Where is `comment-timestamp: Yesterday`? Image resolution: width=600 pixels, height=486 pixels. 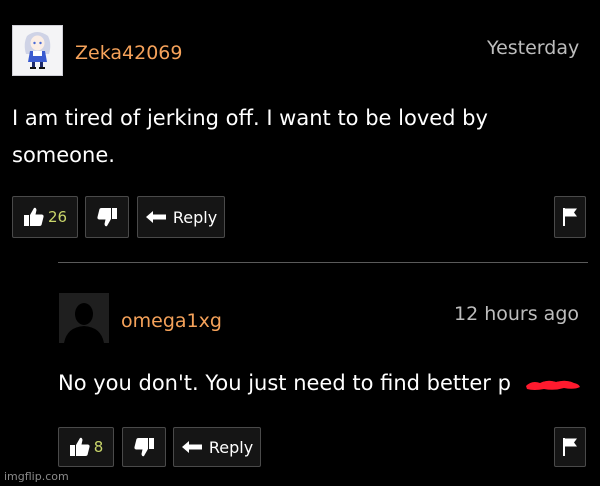 comment-timestamp: Yesterday is located at coordinates (533, 48).